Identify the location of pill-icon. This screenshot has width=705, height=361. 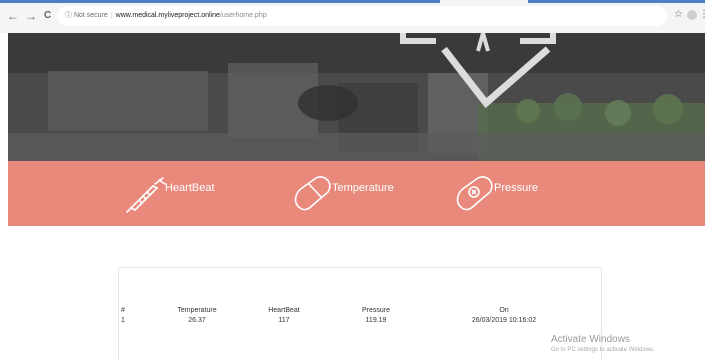
(474, 192).